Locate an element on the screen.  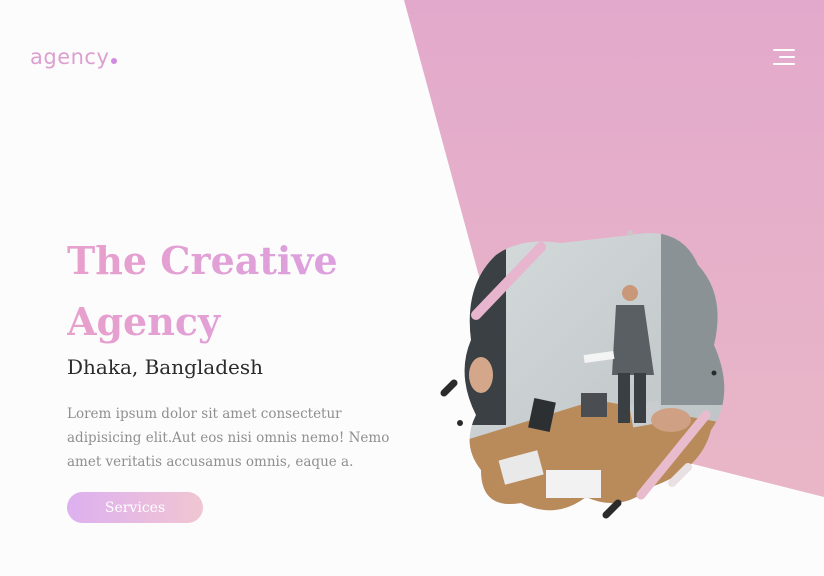
services-button: Services is located at coordinates (135, 507).